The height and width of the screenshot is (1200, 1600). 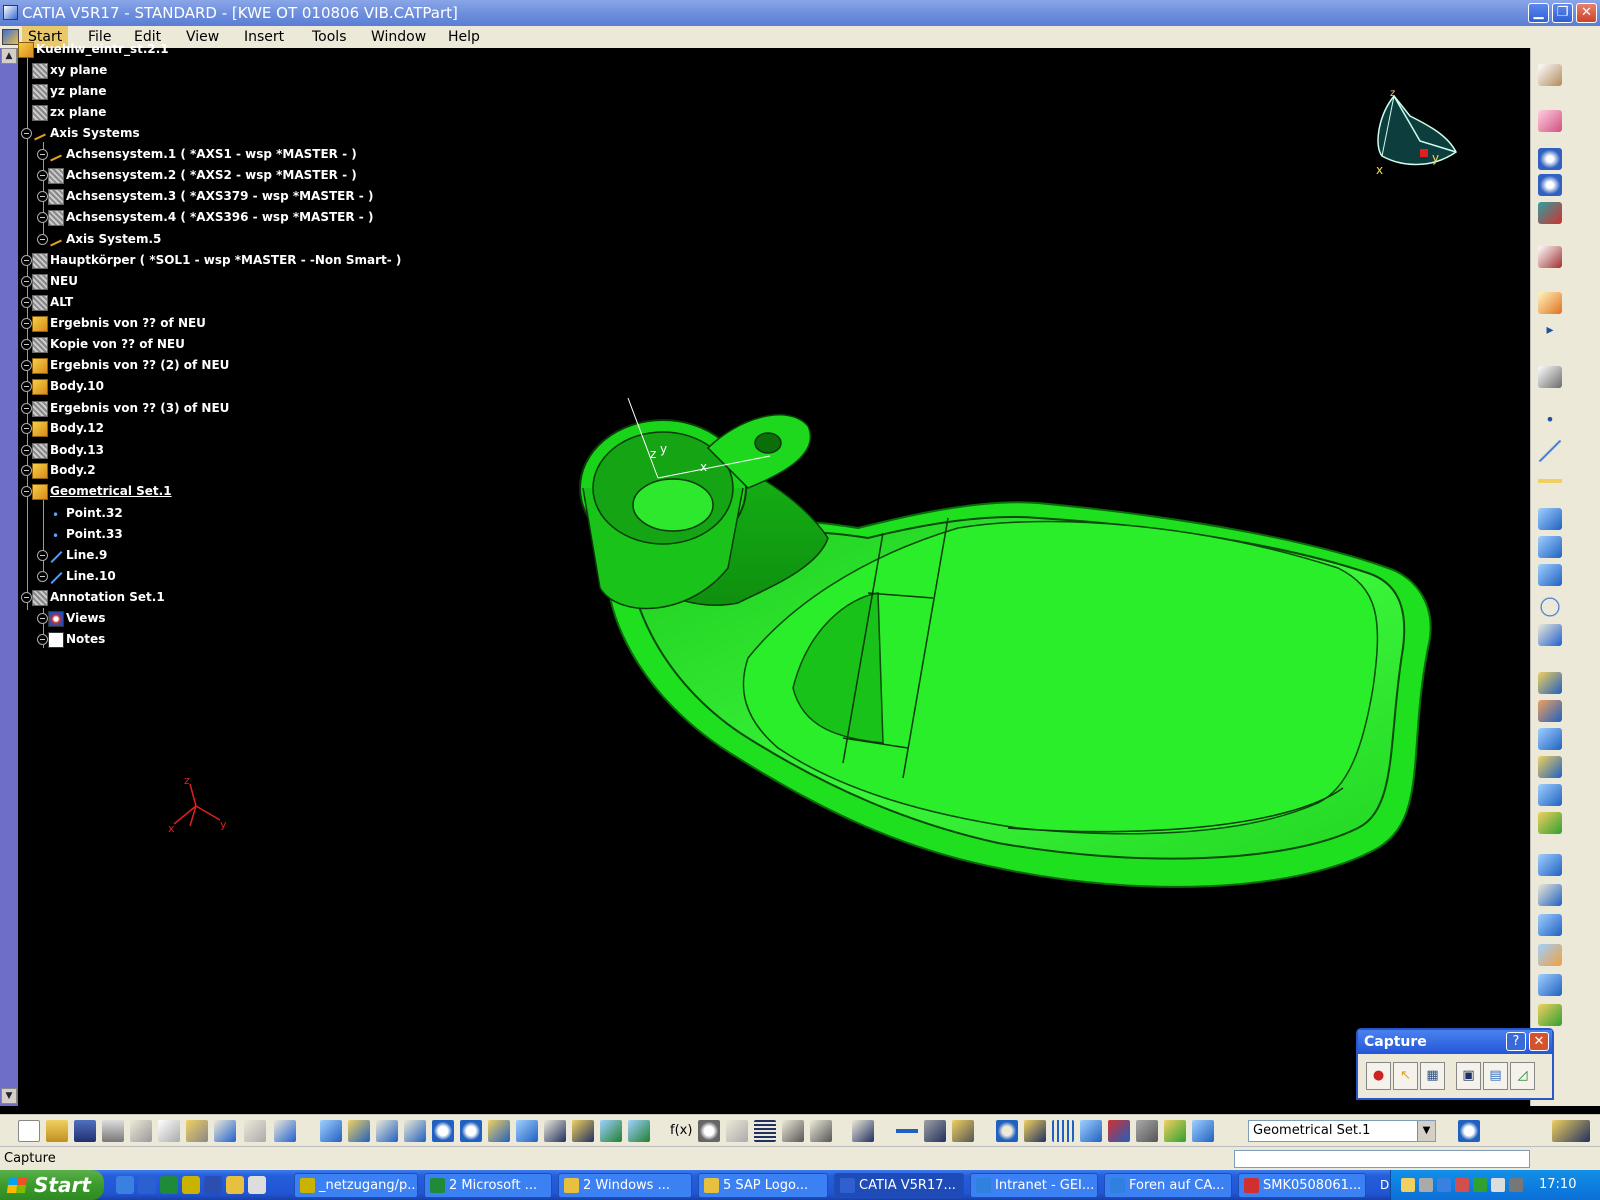 What do you see at coordinates (359, 1131) in the screenshot?
I see `fit-all-icon` at bounding box center [359, 1131].